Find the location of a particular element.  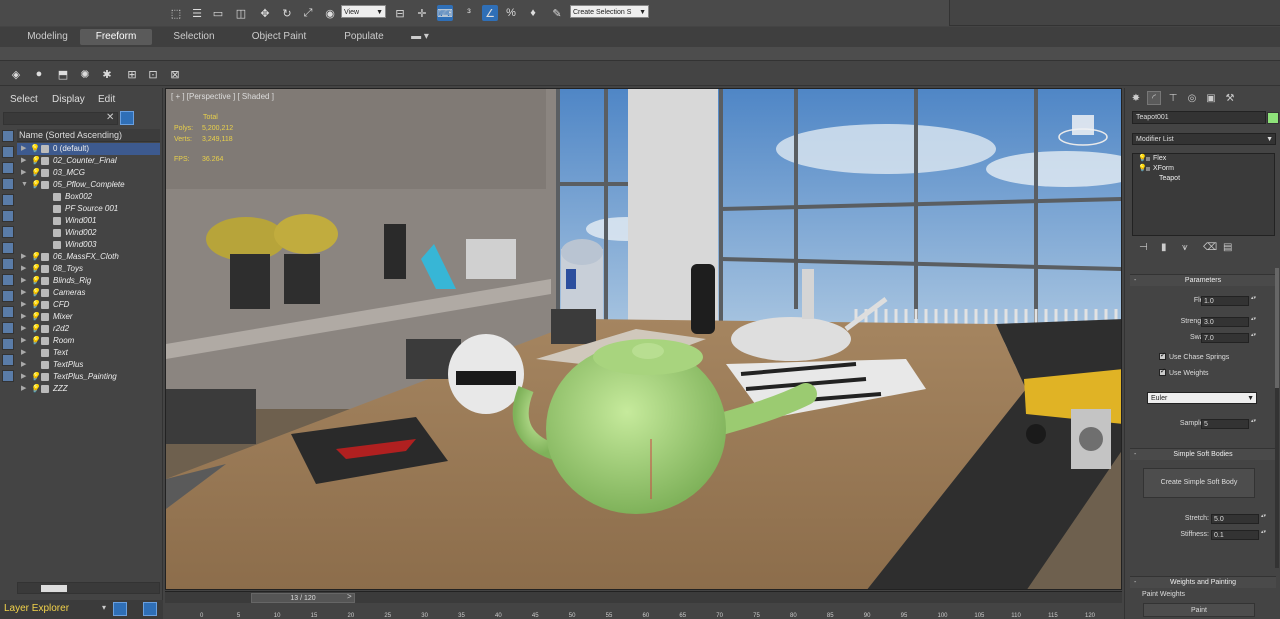

command-panel-scrollbar-thumb is located at coordinates (1277, 328).